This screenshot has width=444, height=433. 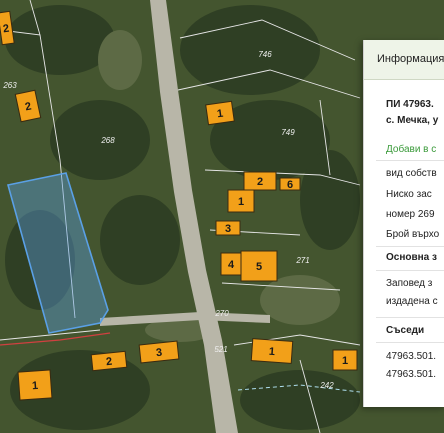 I want to click on order-row: Заповед з, so click(x=409, y=283).